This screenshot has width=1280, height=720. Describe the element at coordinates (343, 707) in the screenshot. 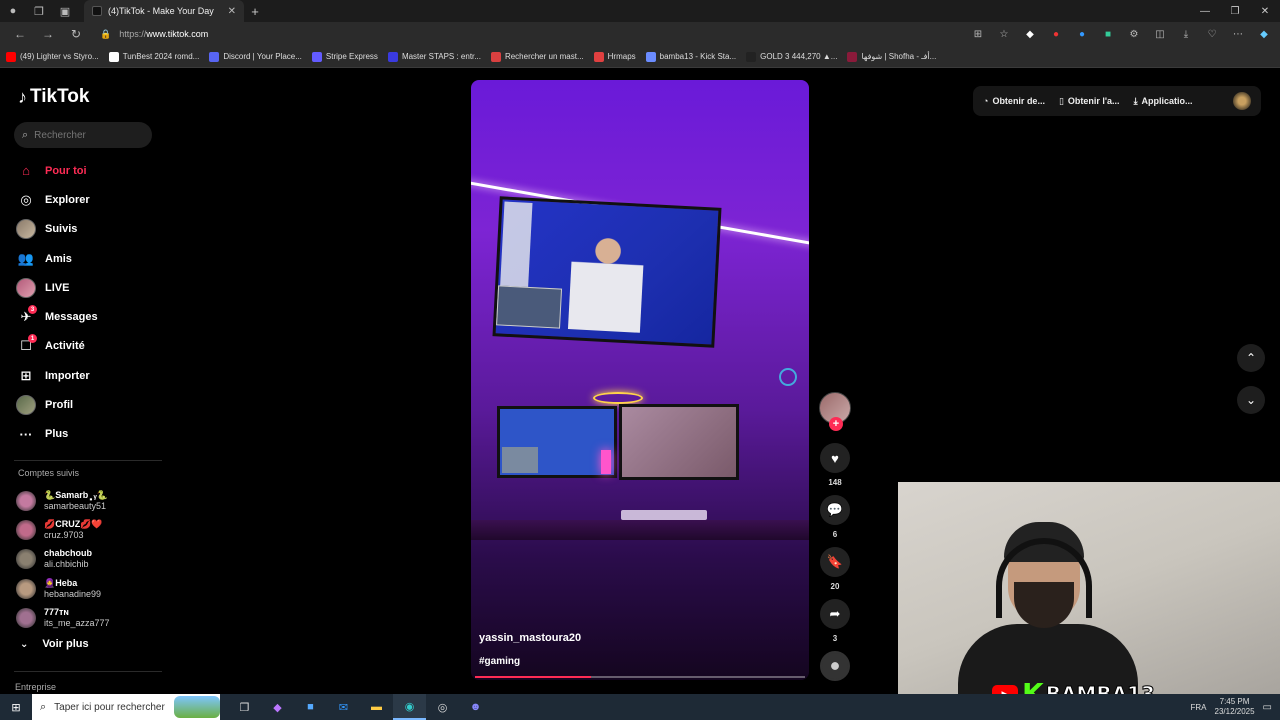

I see `outlook-app-icon: ✉` at that location.